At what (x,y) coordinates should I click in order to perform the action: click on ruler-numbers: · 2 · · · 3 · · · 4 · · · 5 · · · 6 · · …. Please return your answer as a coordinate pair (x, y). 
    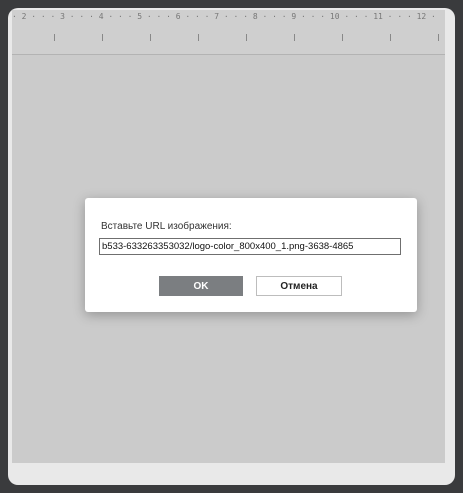
    Looking at the image, I should click on (224, 16).